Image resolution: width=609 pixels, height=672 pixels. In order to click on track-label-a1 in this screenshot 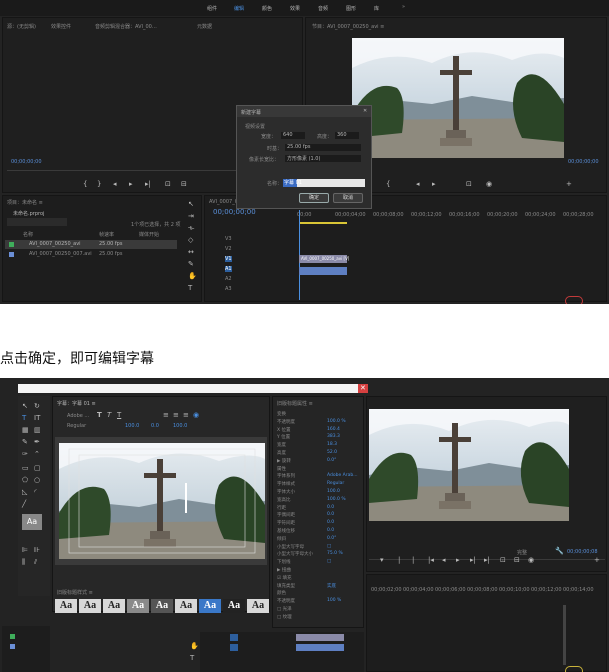, I will do `click(234, 647)`.